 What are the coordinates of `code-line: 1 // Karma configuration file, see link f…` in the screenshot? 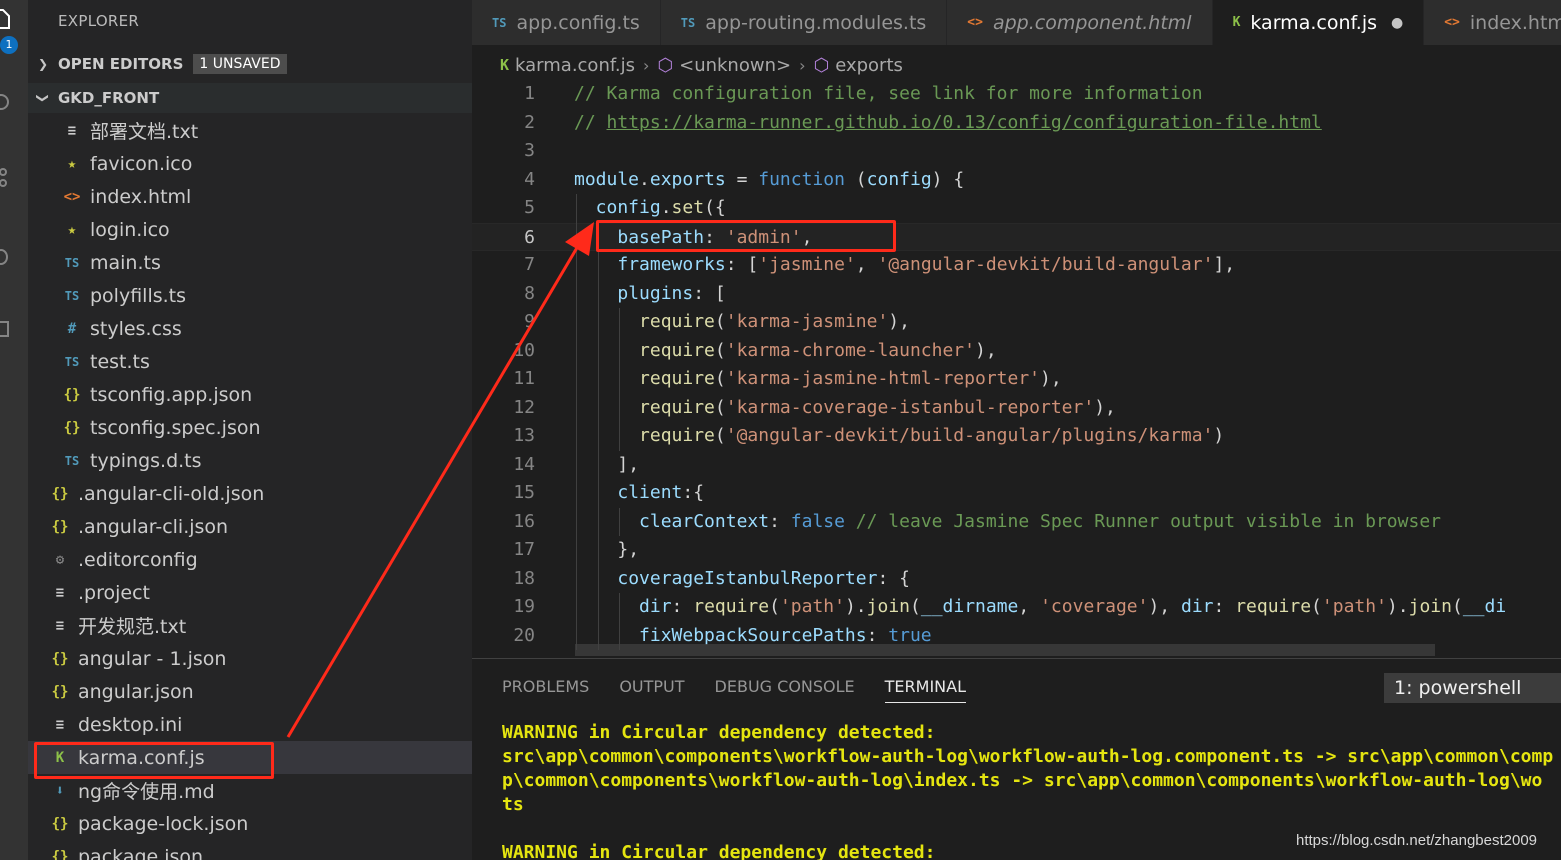 It's located at (1016, 94).